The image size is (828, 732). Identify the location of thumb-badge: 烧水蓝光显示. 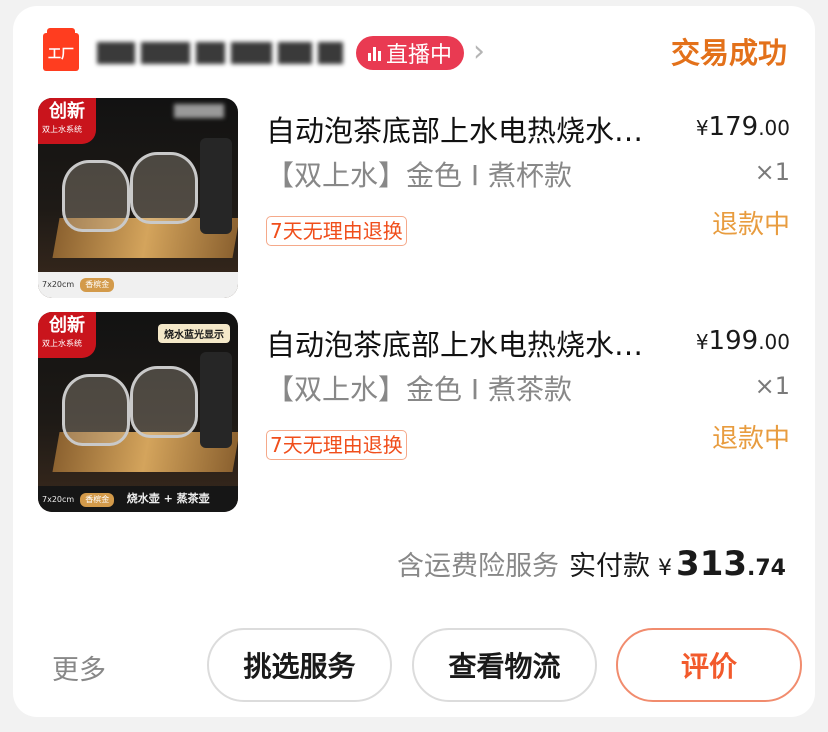
(194, 333).